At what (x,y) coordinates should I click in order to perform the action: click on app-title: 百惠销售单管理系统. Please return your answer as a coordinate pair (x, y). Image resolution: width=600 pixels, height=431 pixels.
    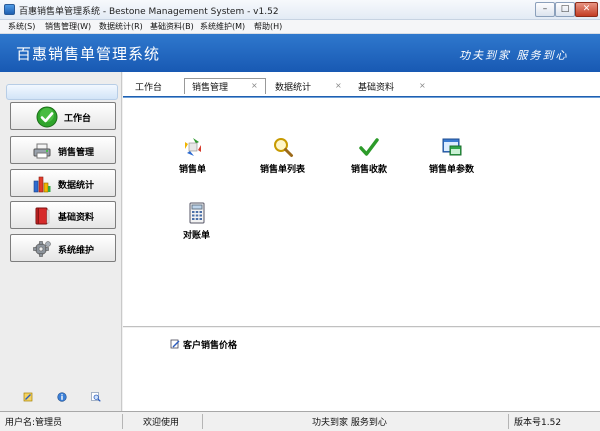
    Looking at the image, I should click on (88, 54).